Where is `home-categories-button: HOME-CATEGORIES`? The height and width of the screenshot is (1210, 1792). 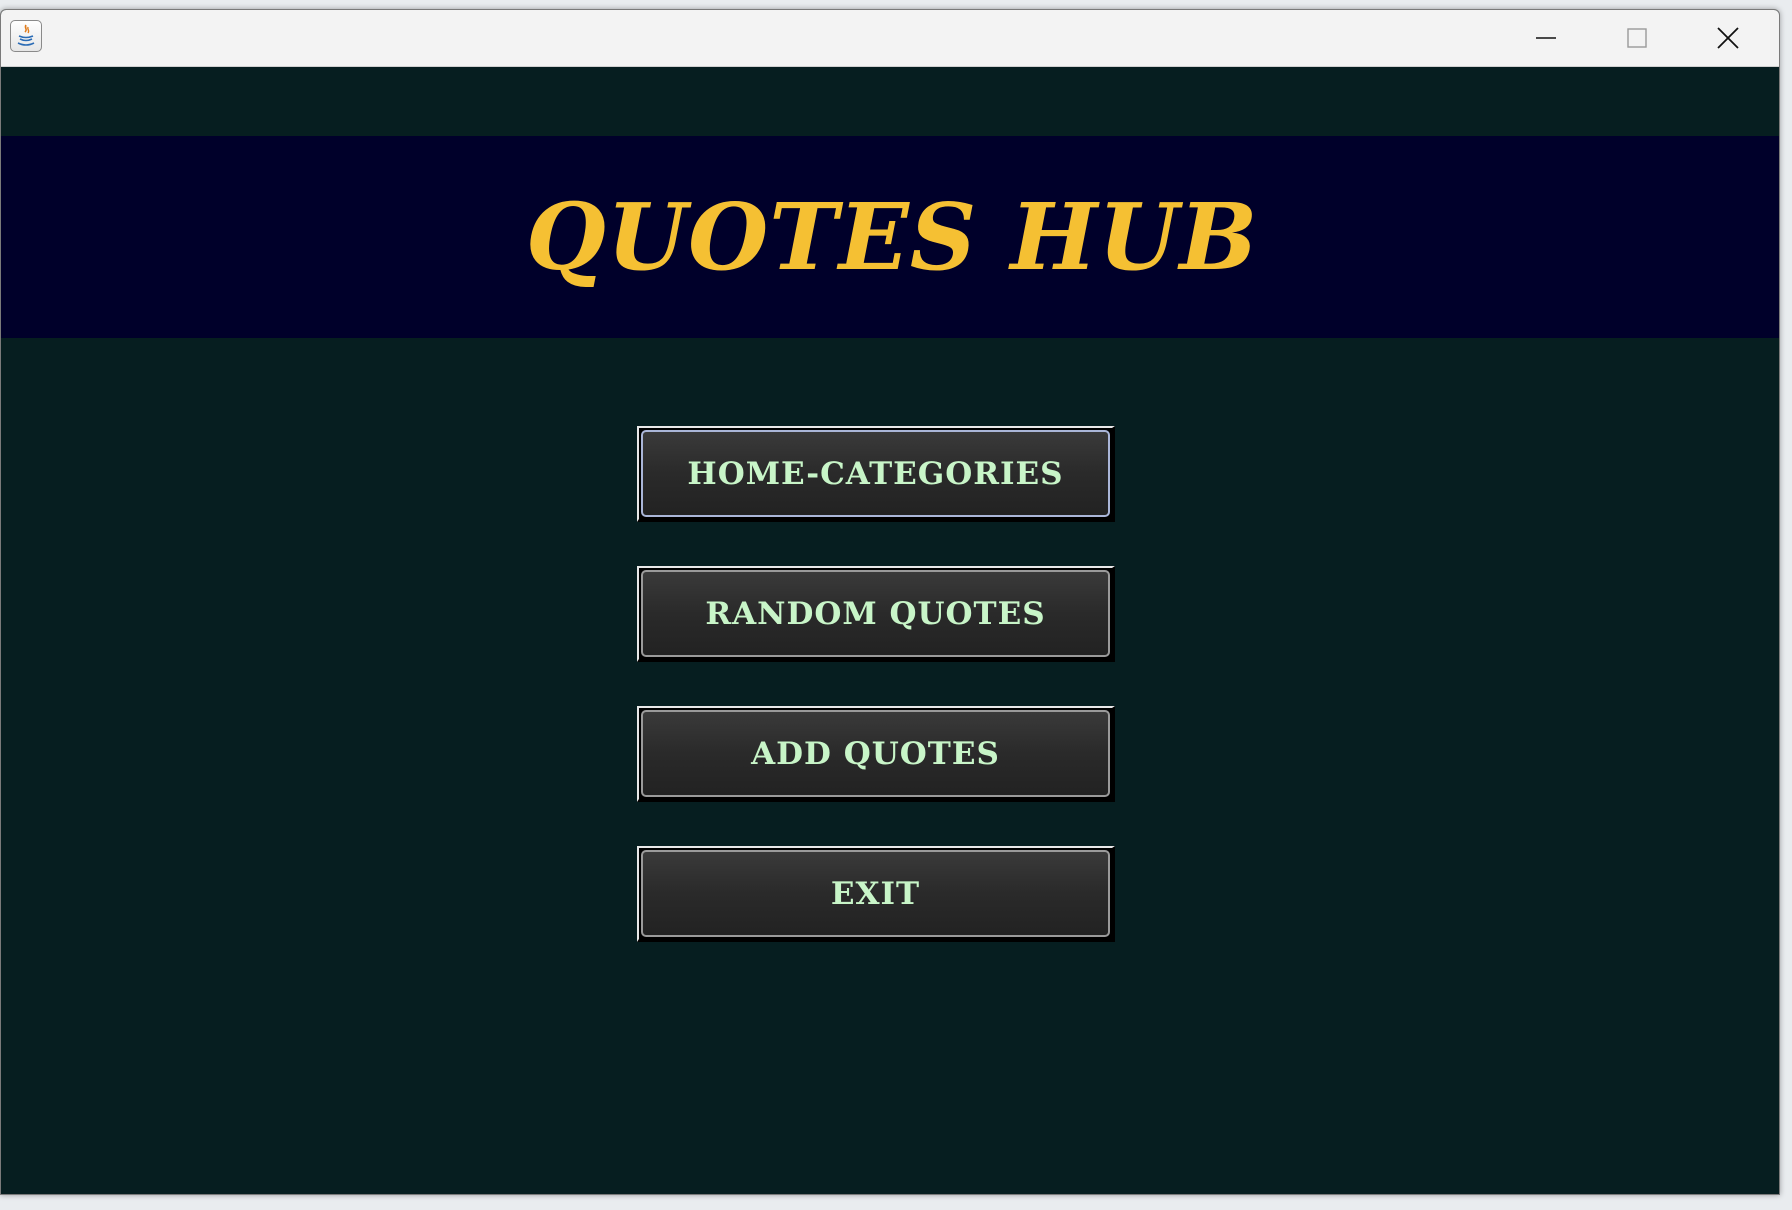 home-categories-button: HOME-CATEGORIES is located at coordinates (876, 474).